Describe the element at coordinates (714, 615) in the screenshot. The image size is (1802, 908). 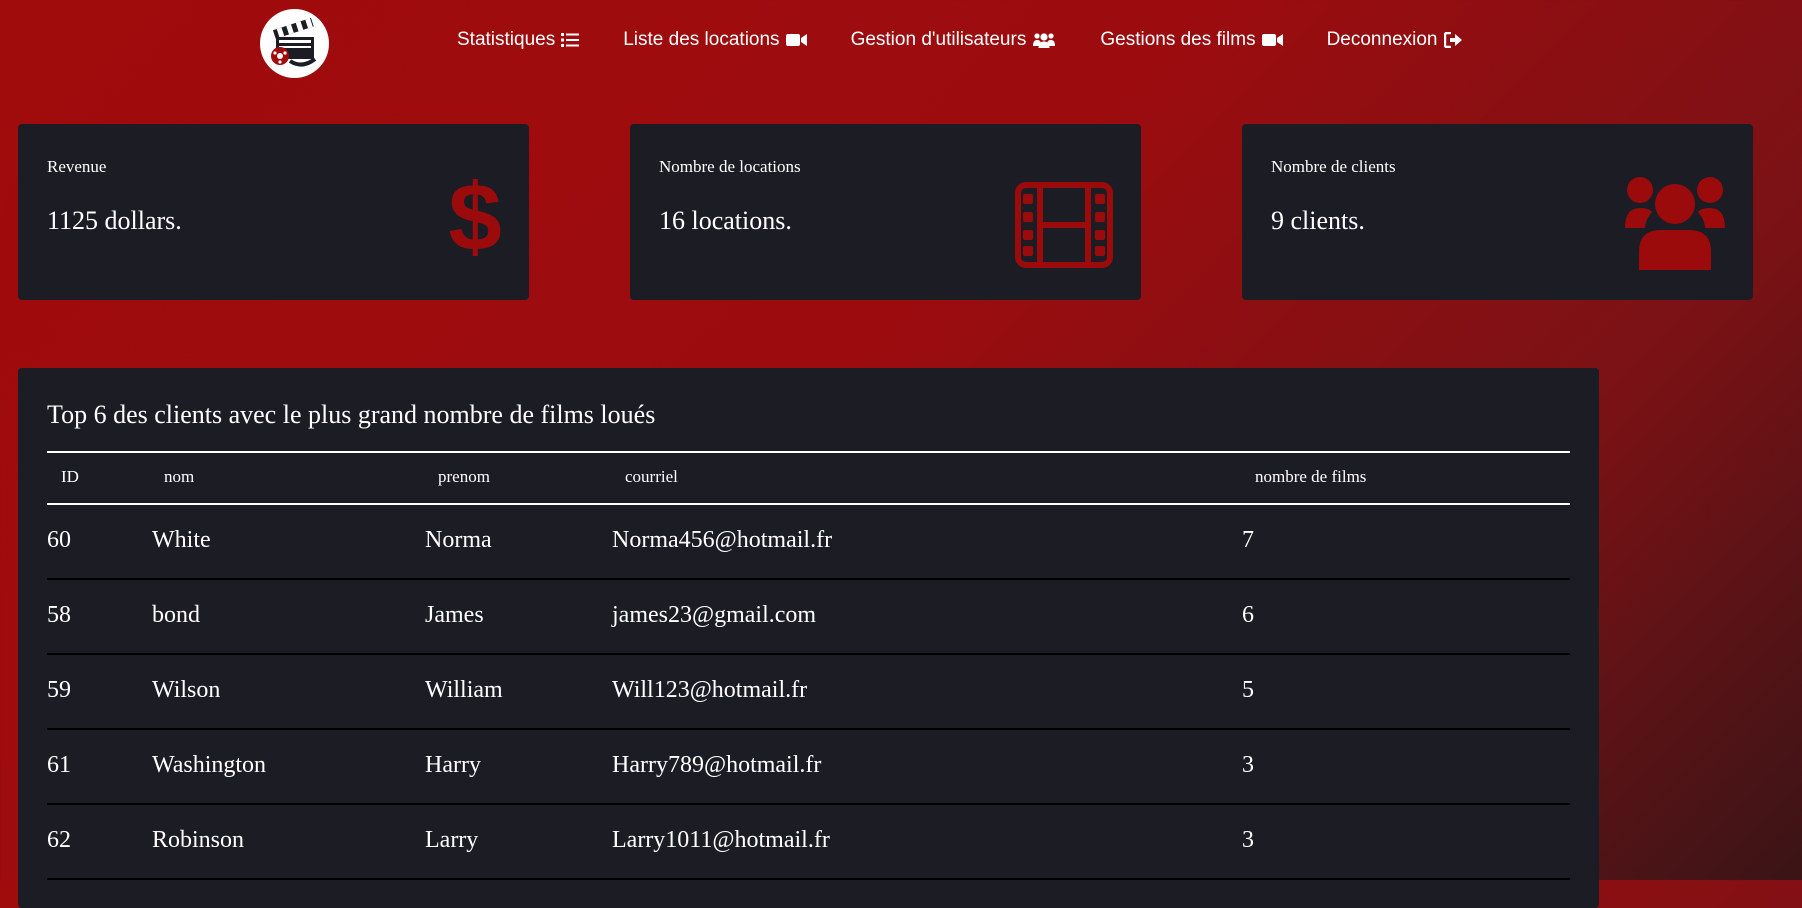
I see `cell-courriel: james23@gmail.com` at that location.